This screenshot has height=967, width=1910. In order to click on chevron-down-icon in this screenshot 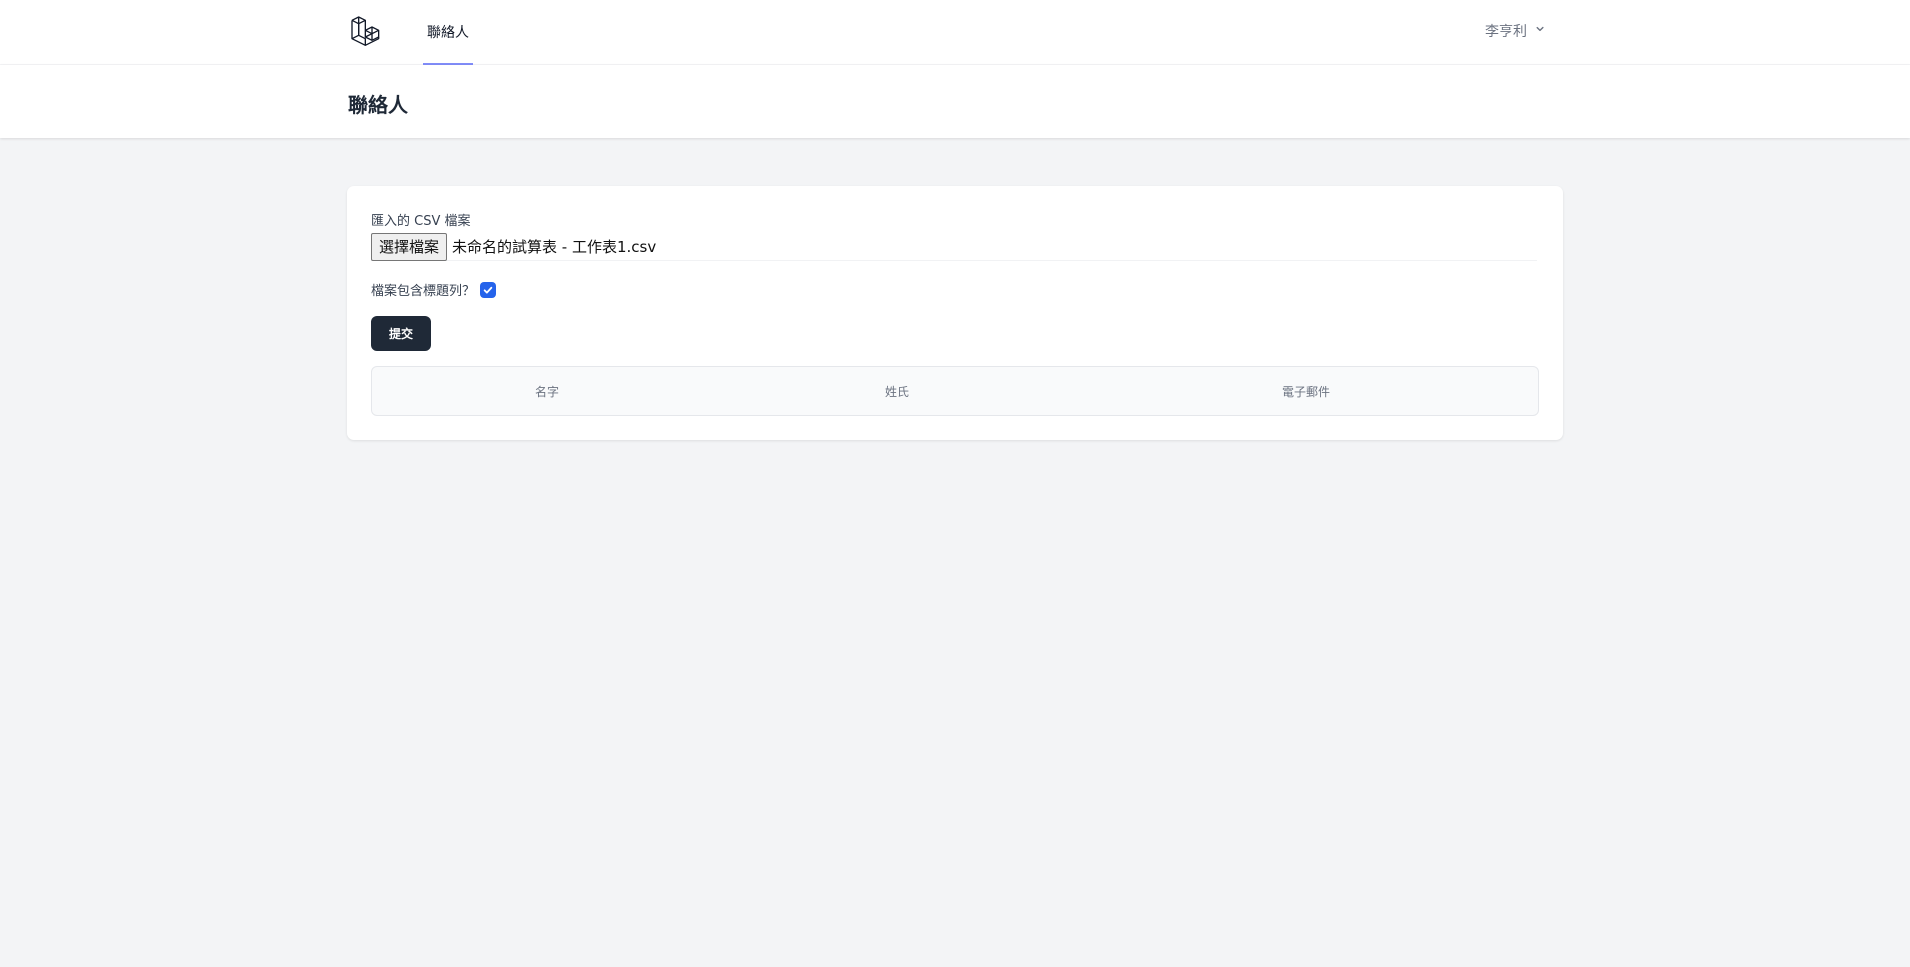, I will do `click(1540, 31)`.